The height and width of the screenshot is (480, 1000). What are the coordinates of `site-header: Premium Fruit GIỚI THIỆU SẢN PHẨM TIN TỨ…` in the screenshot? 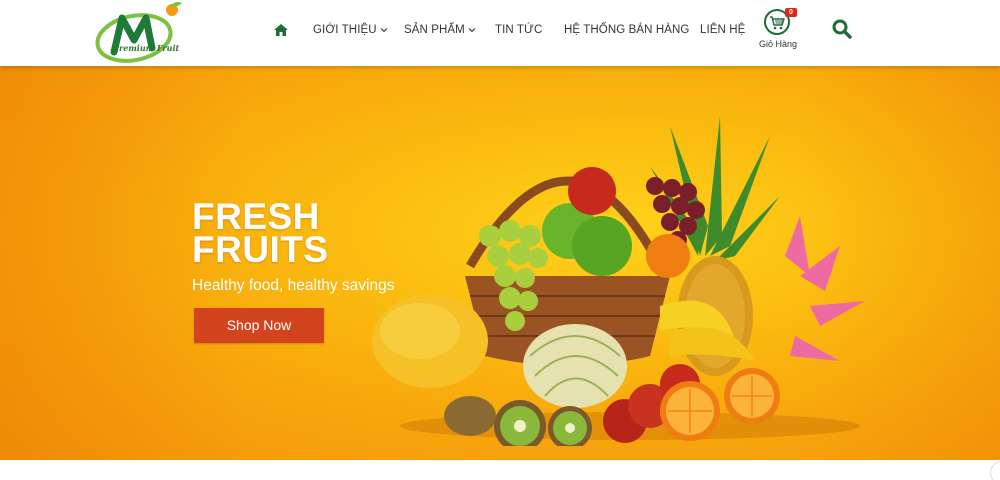 It's located at (500, 33).